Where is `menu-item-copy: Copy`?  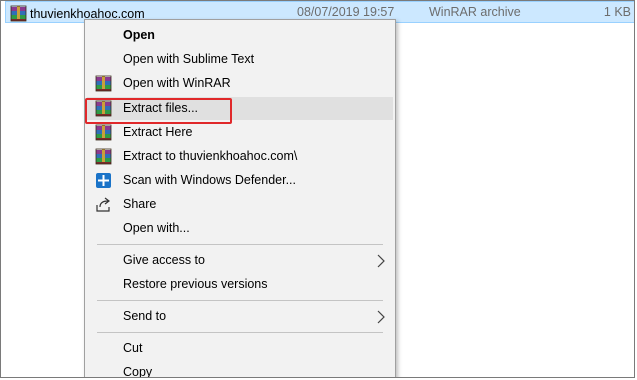
menu-item-copy: Copy is located at coordinates (240, 369).